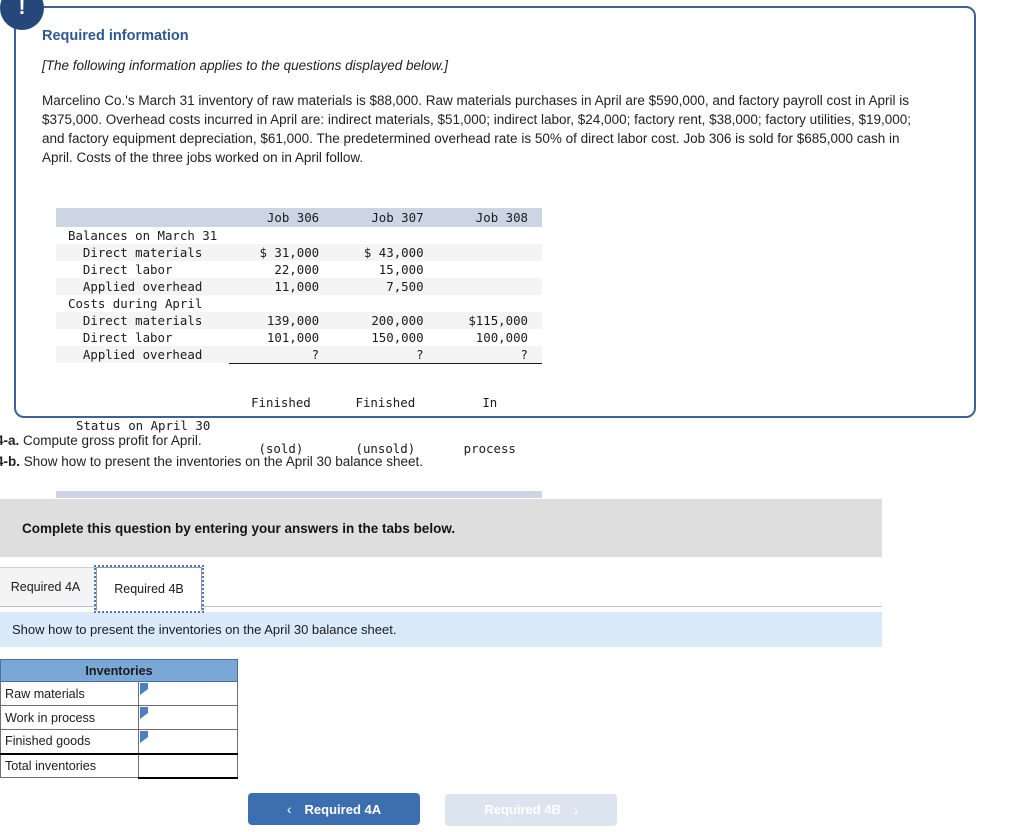  Describe the element at coordinates (343, 809) in the screenshot. I see `previous-button-label: Required 4A` at that location.